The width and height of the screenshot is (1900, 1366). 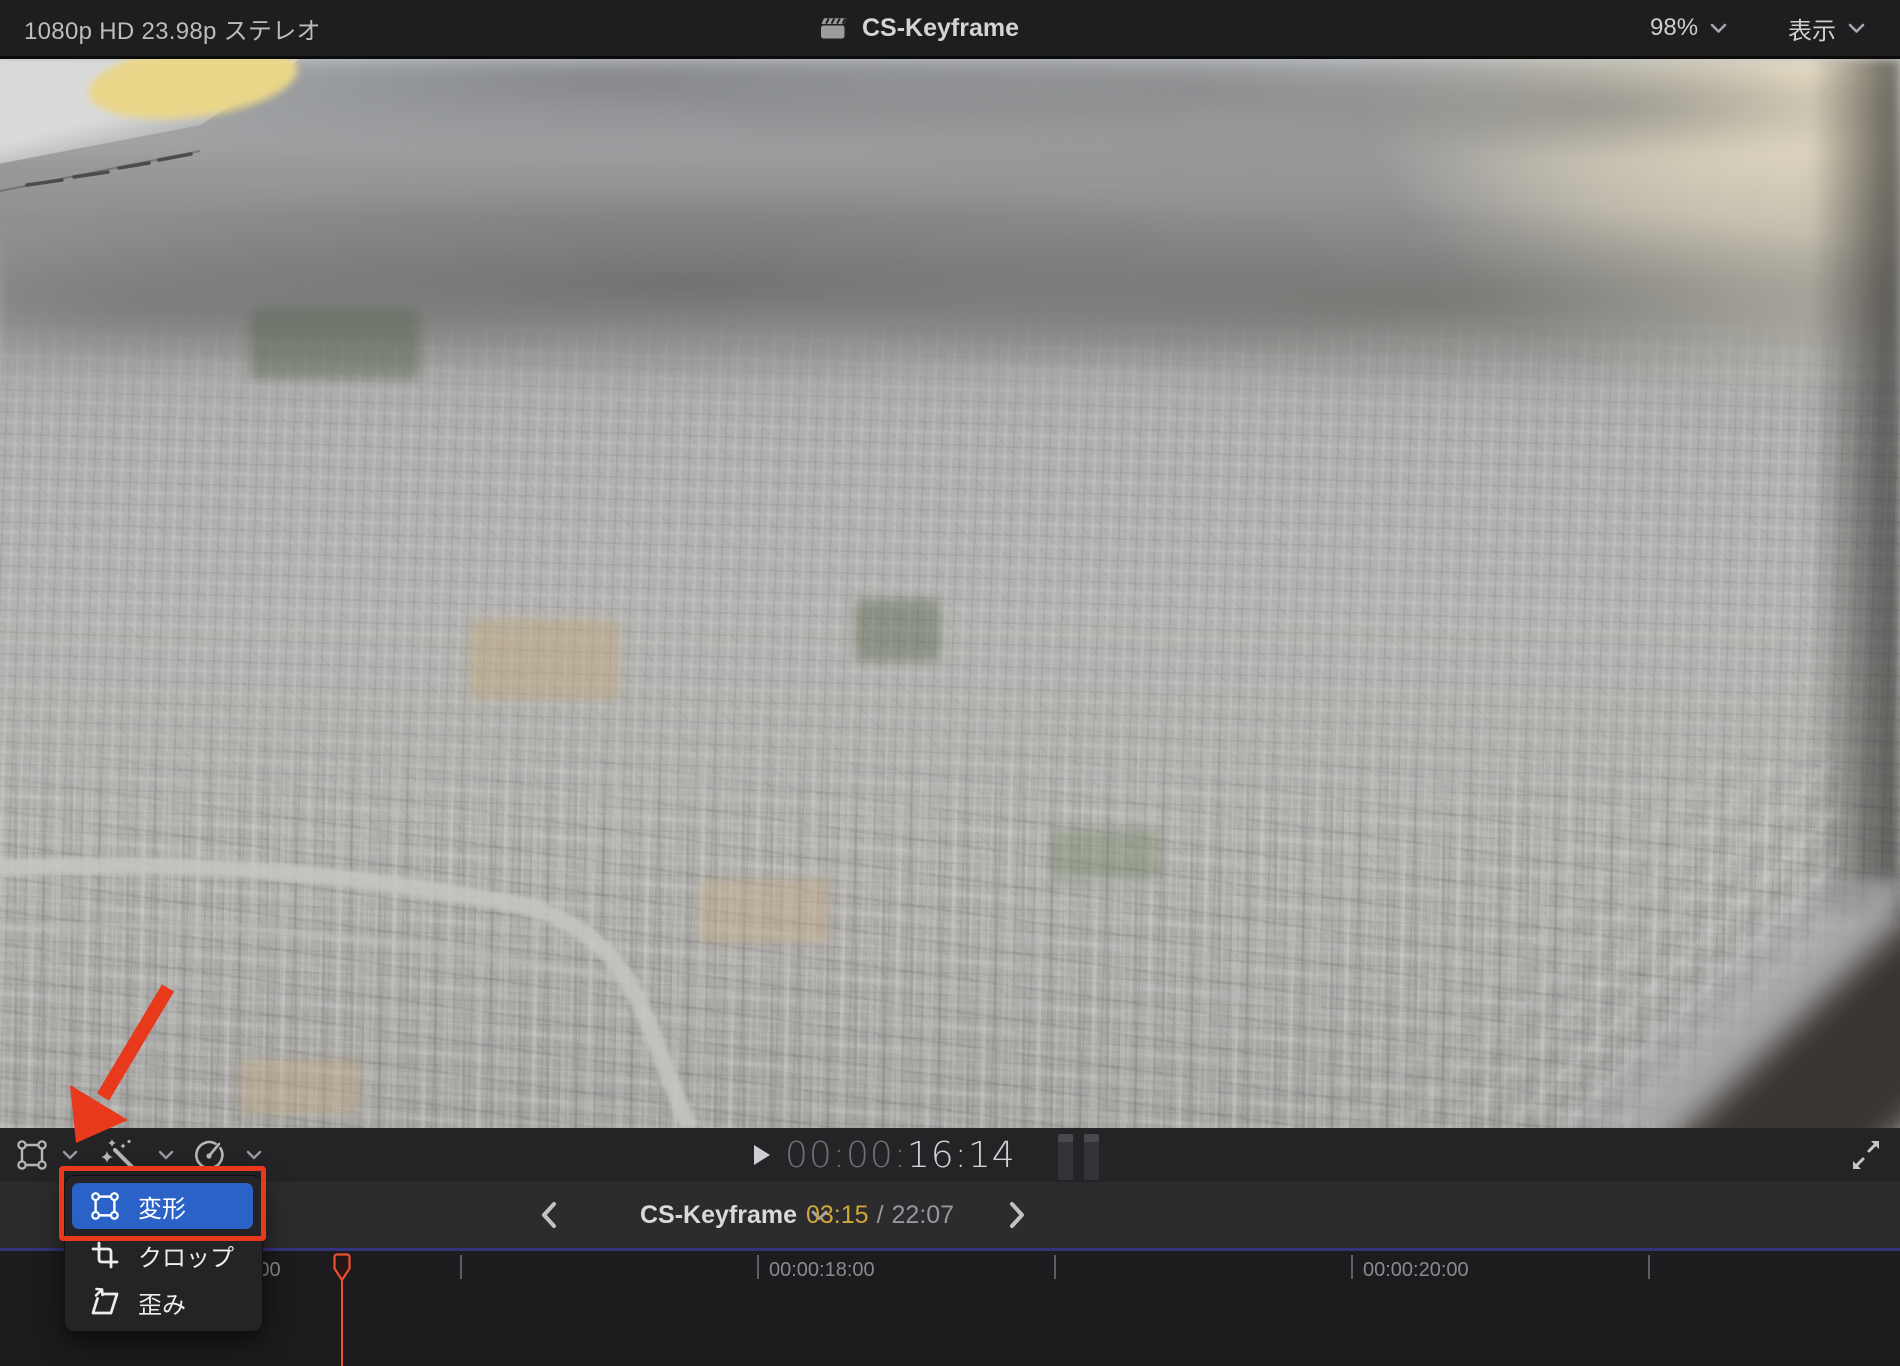 What do you see at coordinates (342, 1322) in the screenshot?
I see `playhead-line` at bounding box center [342, 1322].